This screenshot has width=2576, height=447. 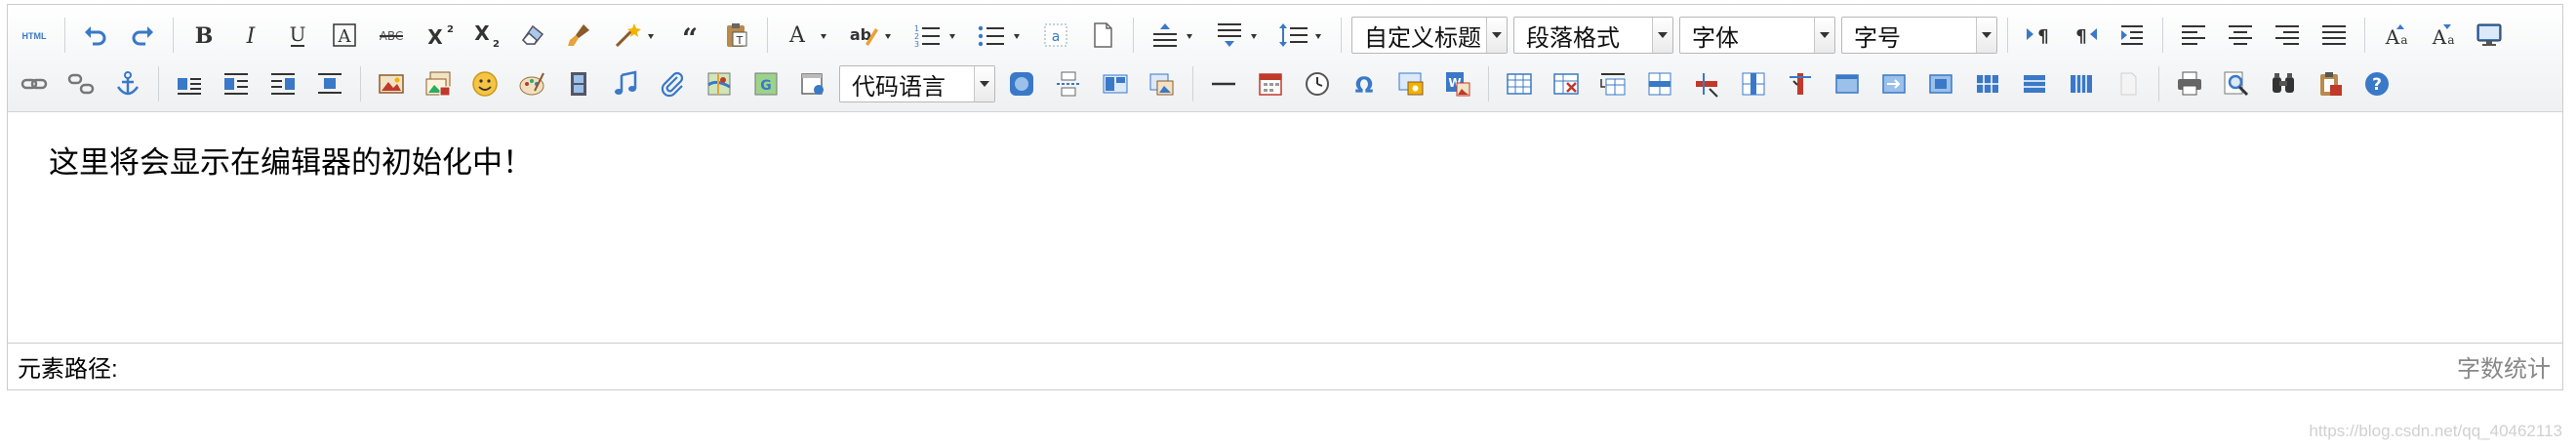 I want to click on underline-button: U, so click(x=297, y=35).